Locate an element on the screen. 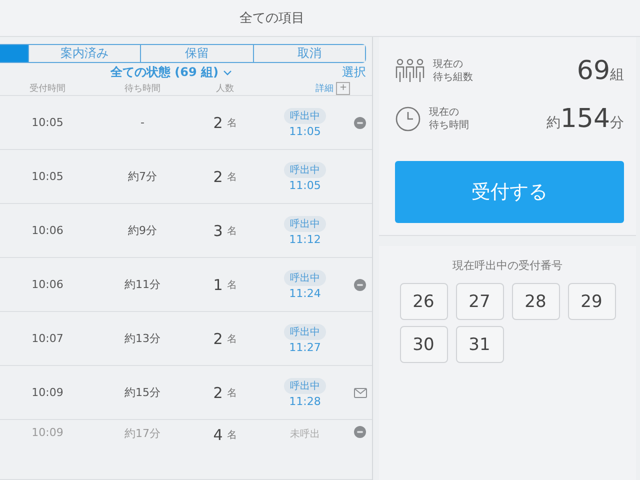  queue-row: 10:07 約13分 2 名 呼出中 11:27 is located at coordinates (186, 339).